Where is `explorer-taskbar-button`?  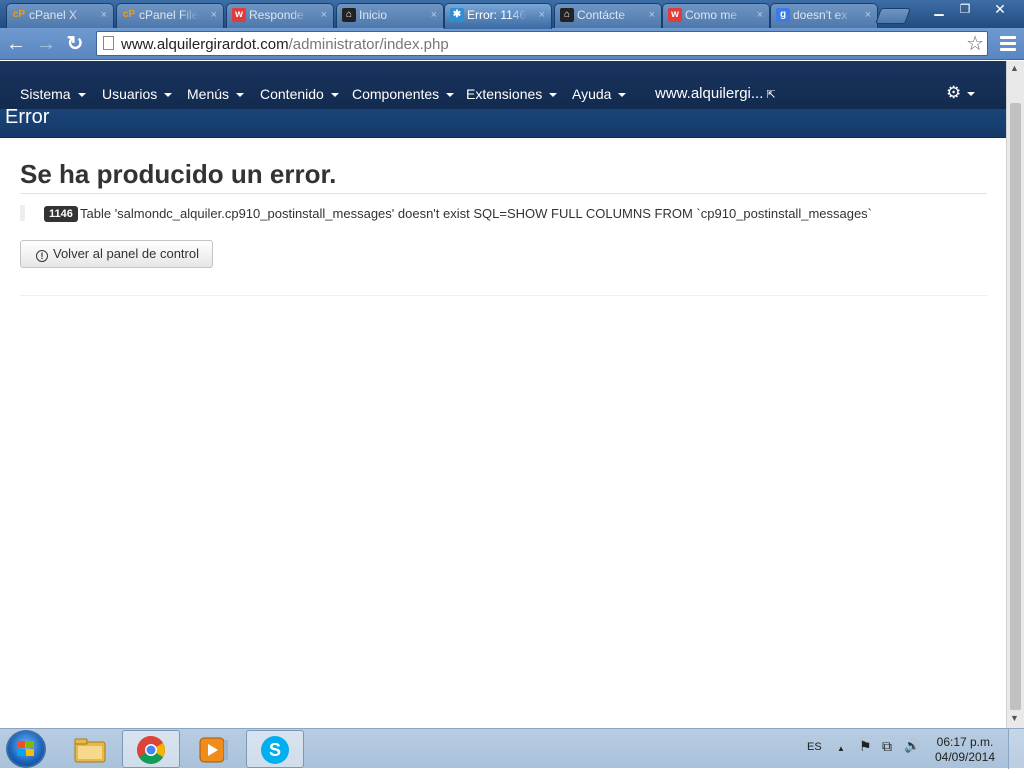 explorer-taskbar-button is located at coordinates (89, 749).